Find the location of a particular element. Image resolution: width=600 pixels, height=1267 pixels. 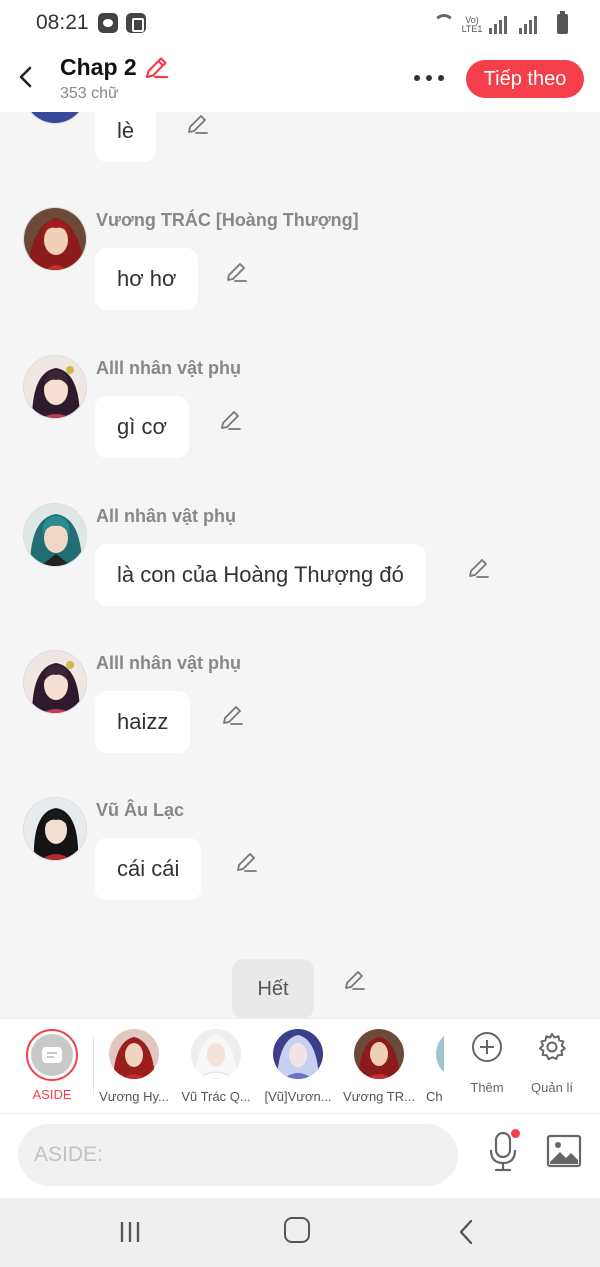

input-bar is located at coordinates (300, 1156).